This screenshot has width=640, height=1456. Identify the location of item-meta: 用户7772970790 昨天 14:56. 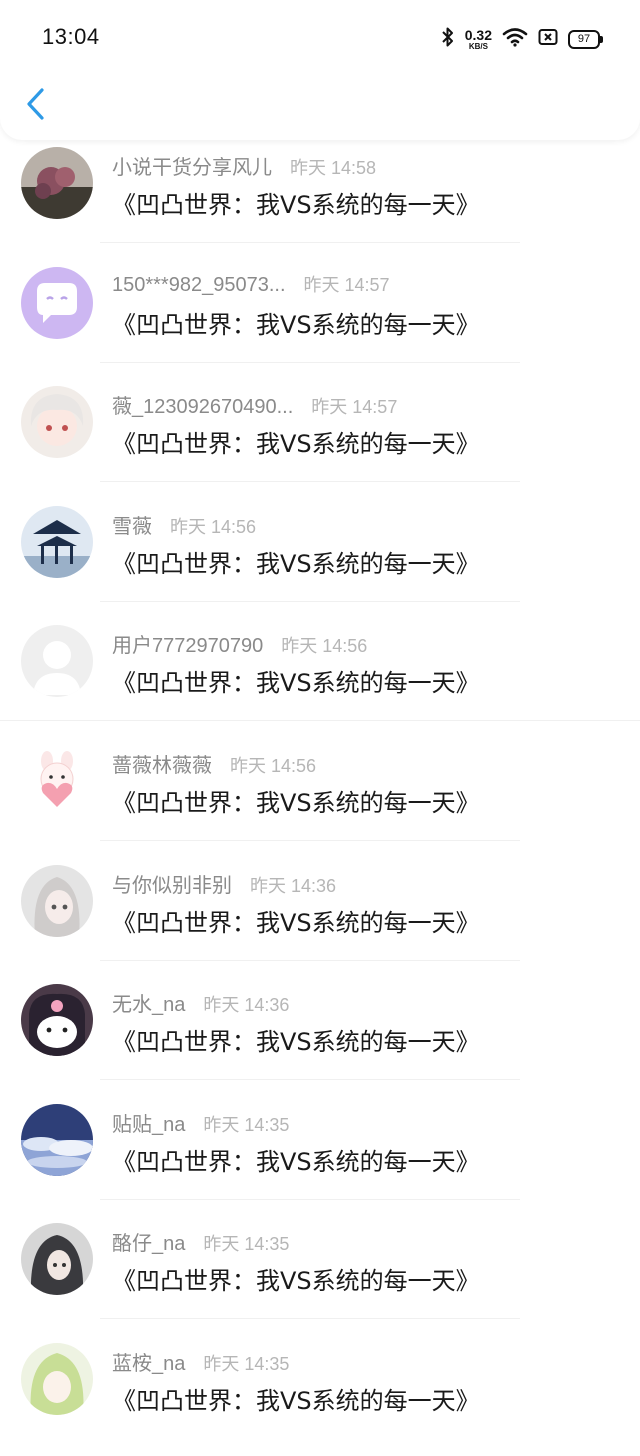
(239, 643).